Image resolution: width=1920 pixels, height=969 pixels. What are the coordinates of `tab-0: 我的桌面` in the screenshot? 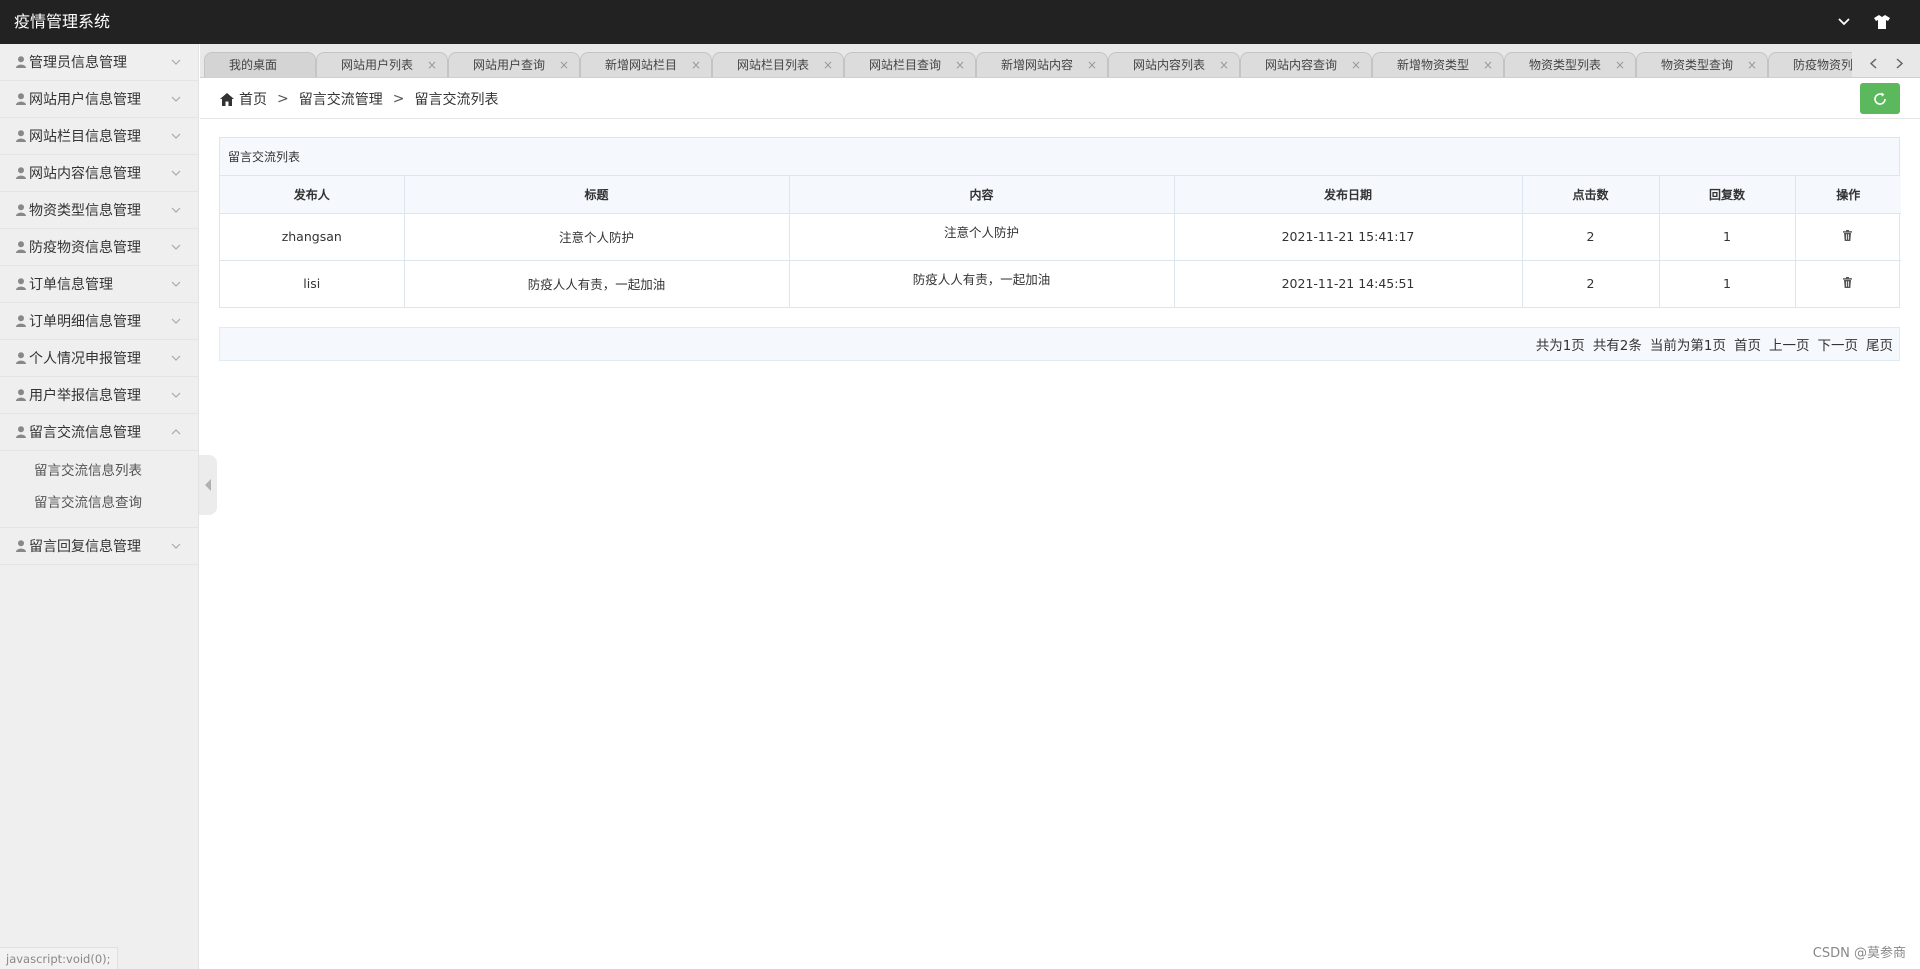 It's located at (260, 64).